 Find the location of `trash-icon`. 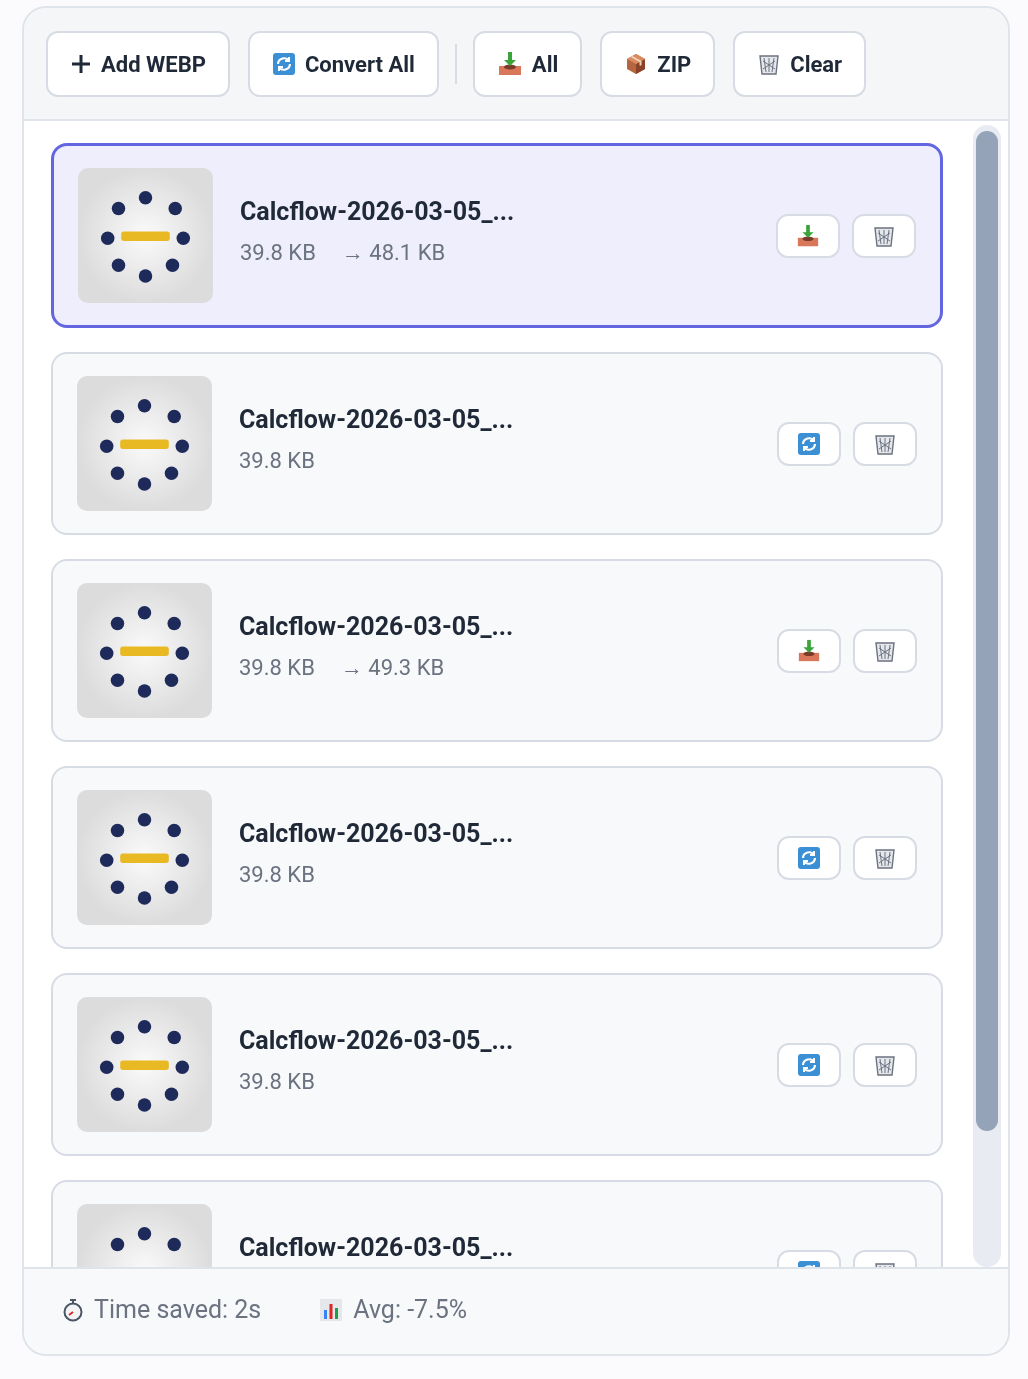

trash-icon is located at coordinates (769, 64).